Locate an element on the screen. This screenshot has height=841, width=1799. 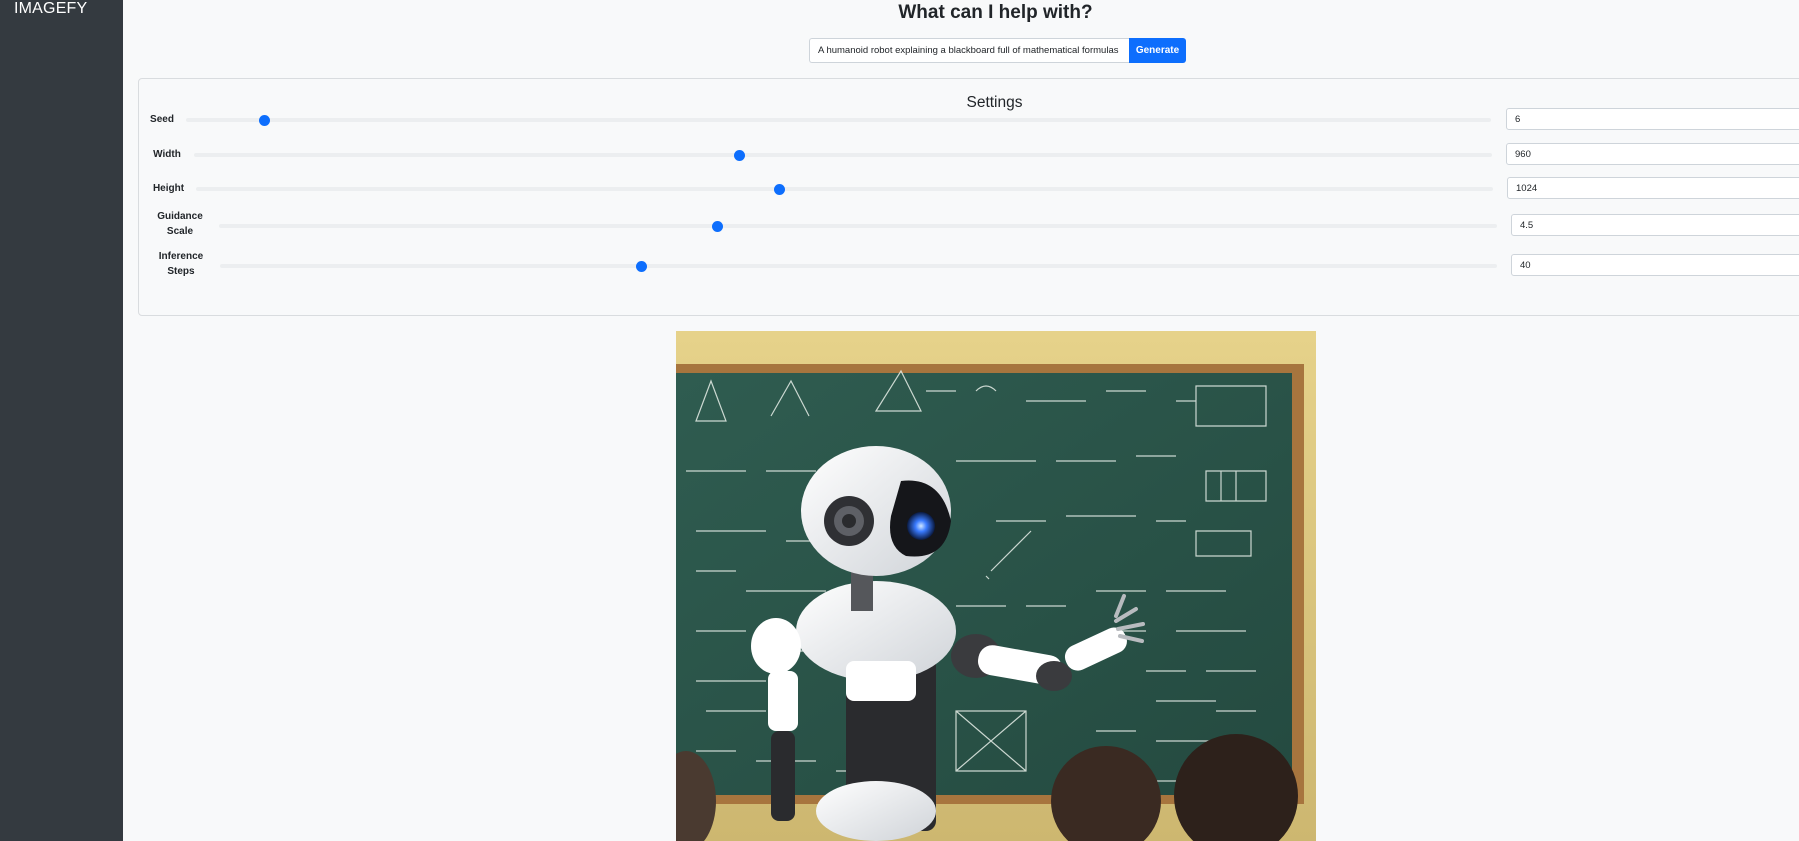
height-input is located at coordinates (1653, 188).